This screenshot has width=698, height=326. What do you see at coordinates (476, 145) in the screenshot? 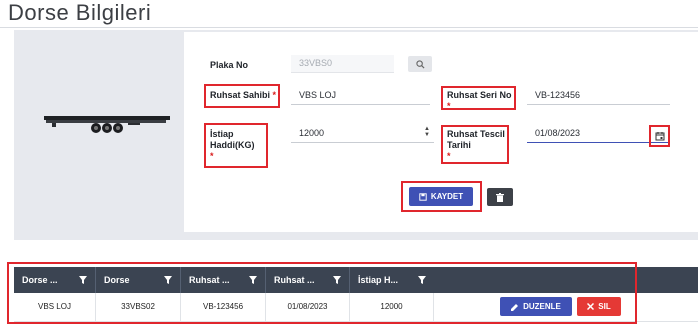
I see `tescil-label: Ruhsat Tescil Tarihi *` at bounding box center [476, 145].